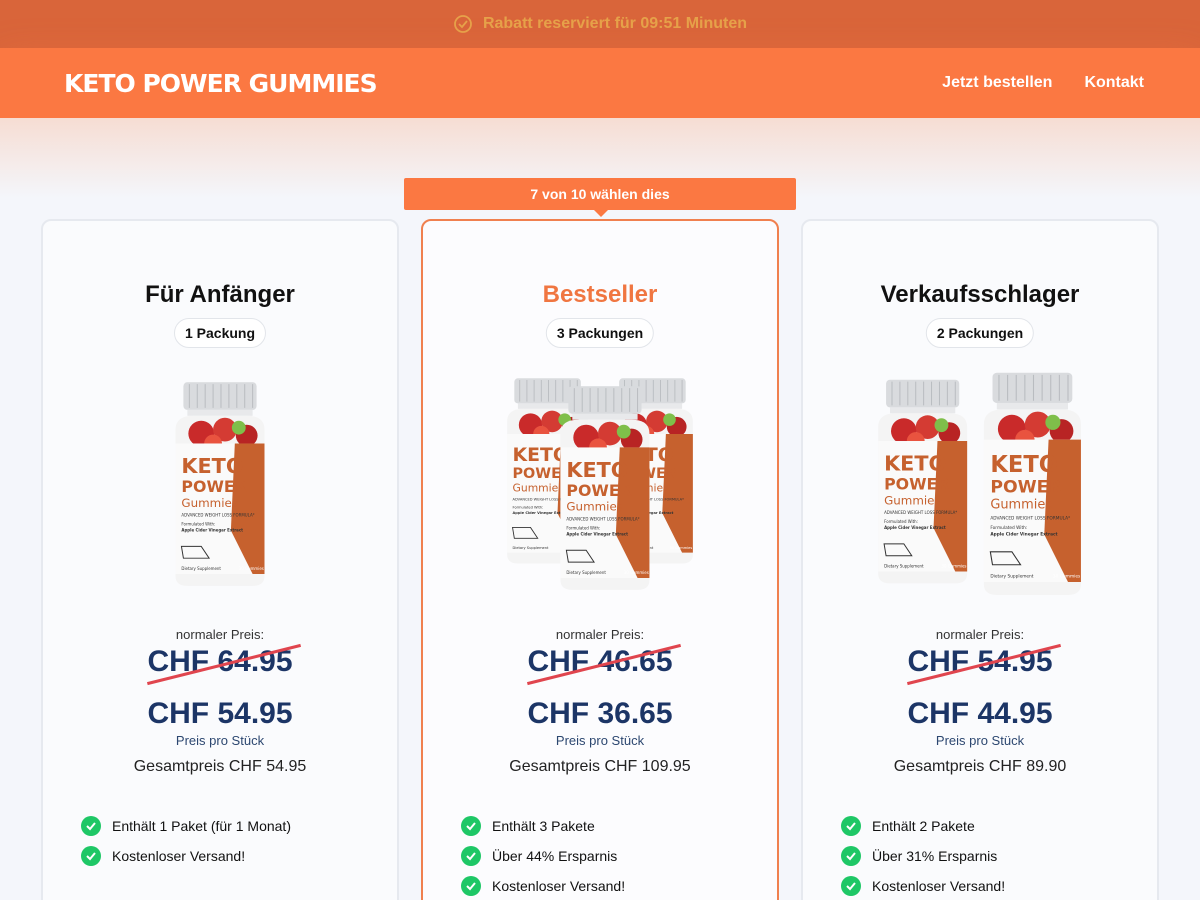 This screenshot has height=900, width=1200. I want to click on old-price: CHF 54.95, so click(980, 664).